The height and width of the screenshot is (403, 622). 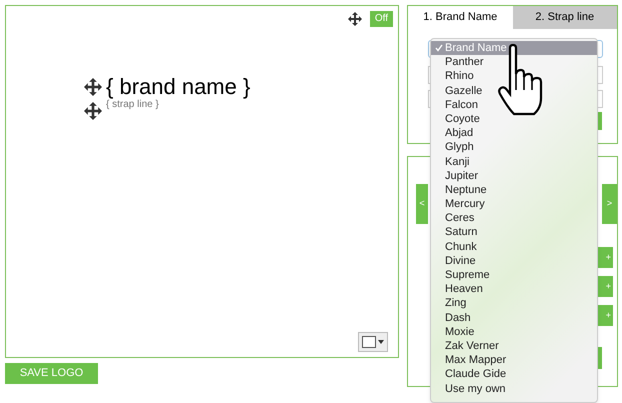 I want to click on menu-item: Falcon, so click(x=514, y=105).